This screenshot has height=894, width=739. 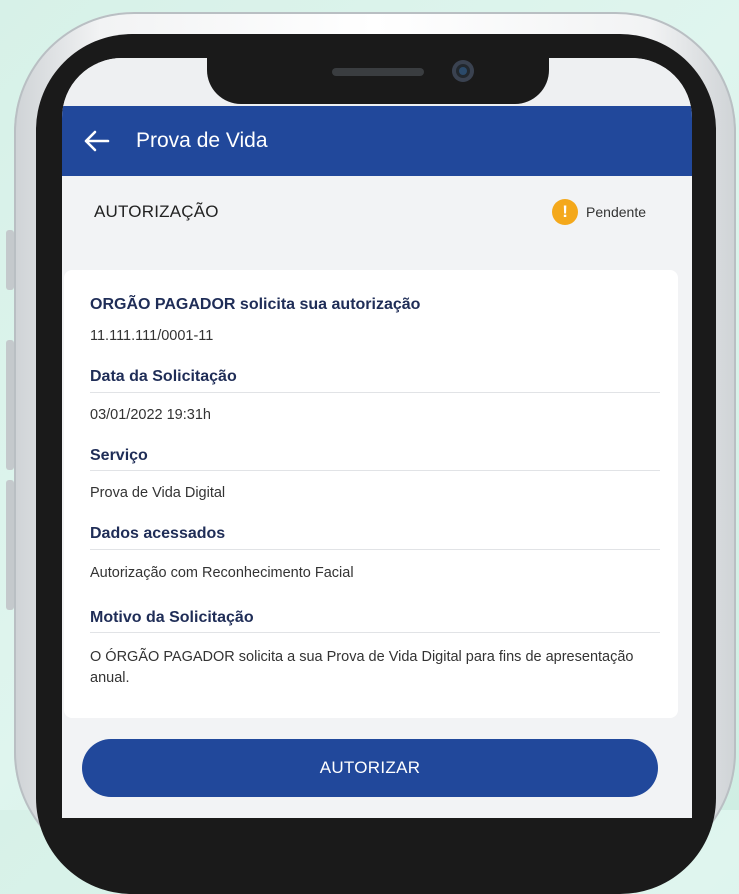 I want to click on request-date-value-block: 03/01/2022 19:31h, so click(x=375, y=415).